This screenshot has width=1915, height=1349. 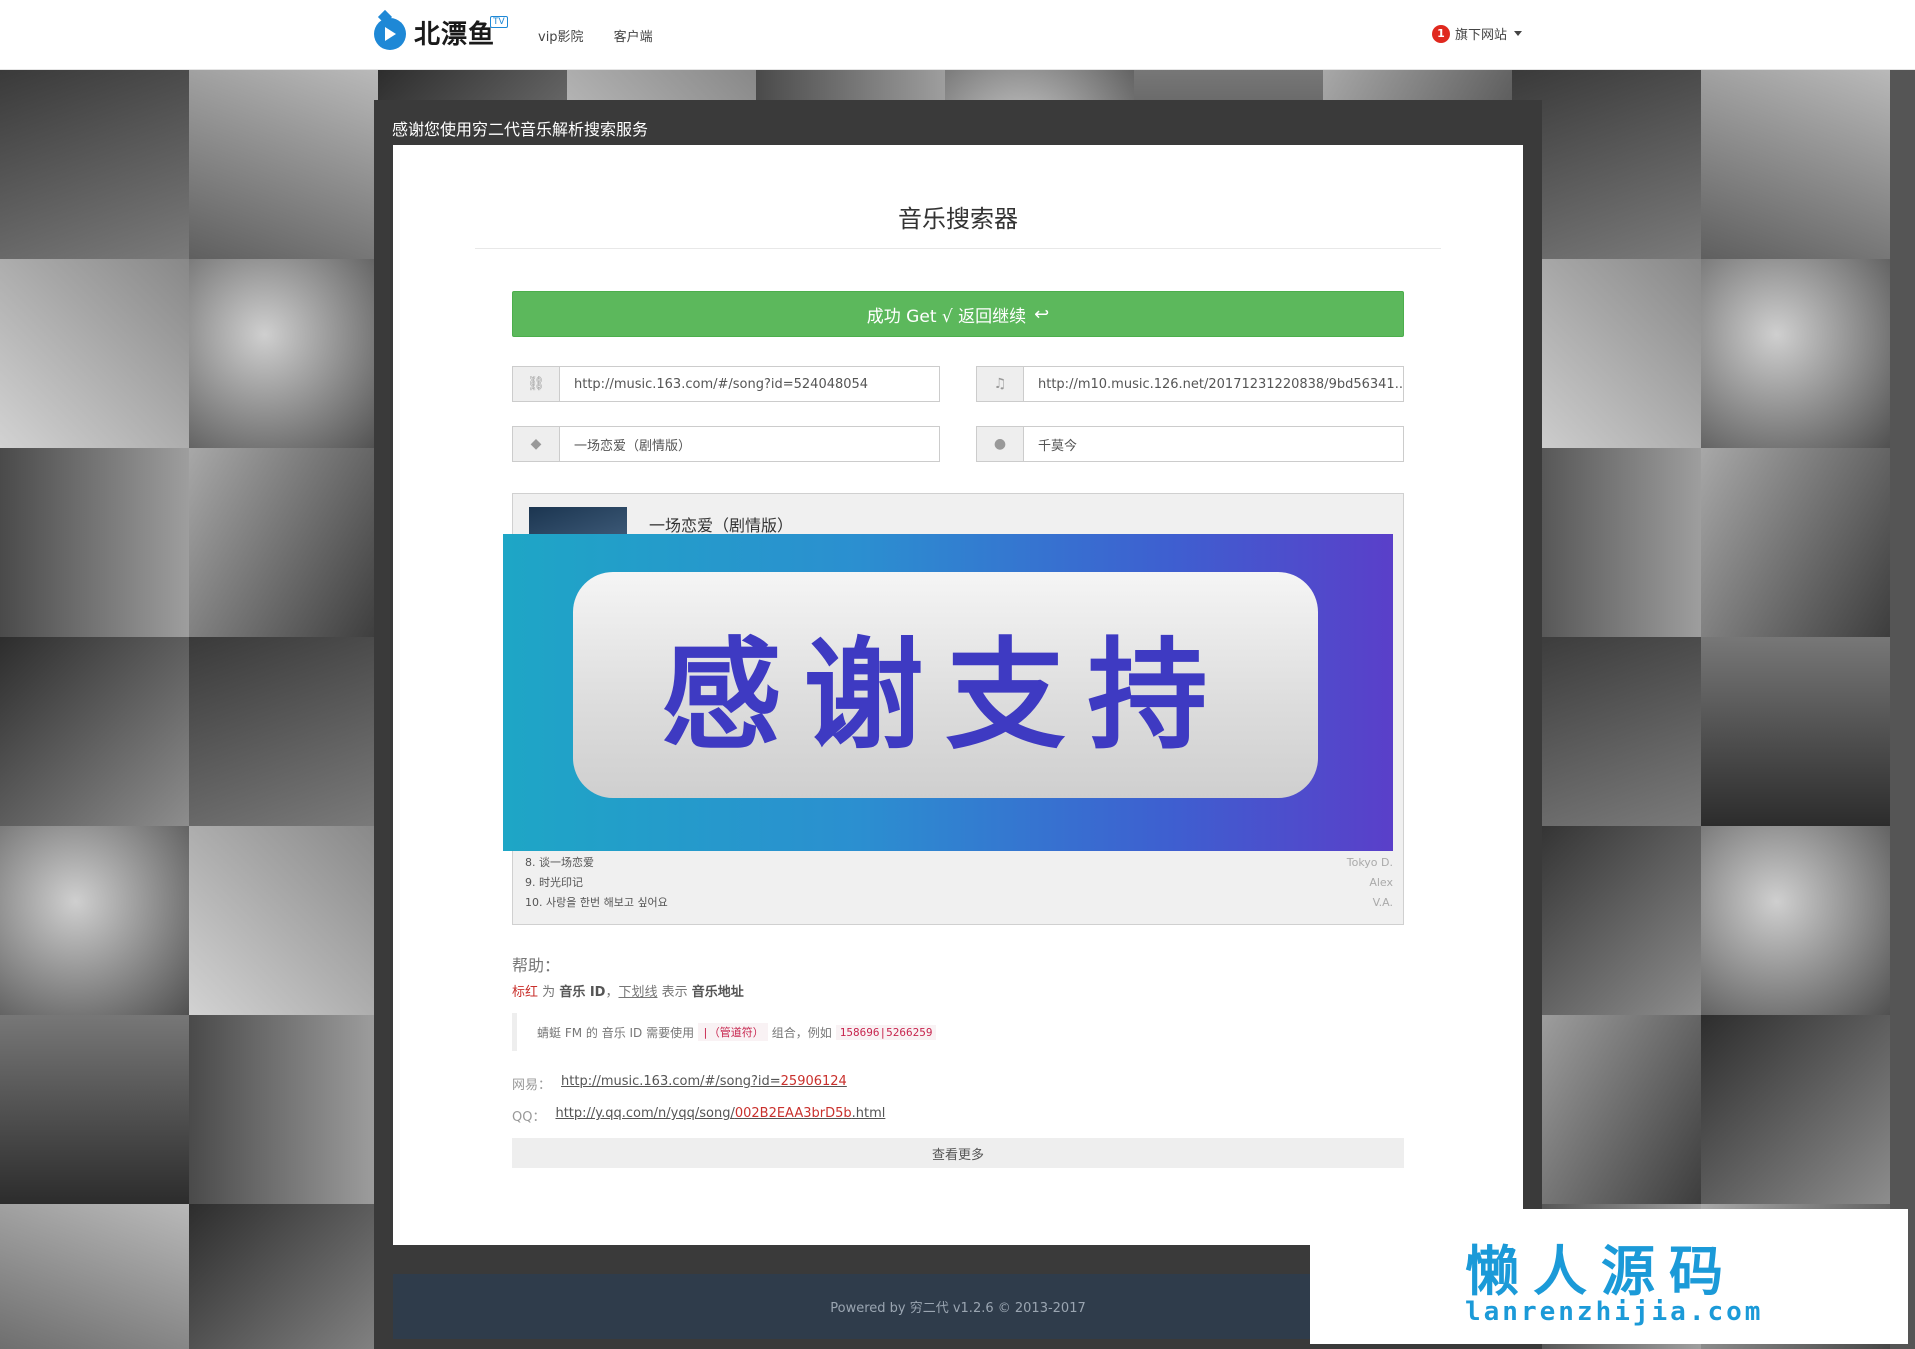 I want to click on top-navbar: 北漂鱼 TV vip影院 客户端 1 旗下网站, so click(x=957, y=35).